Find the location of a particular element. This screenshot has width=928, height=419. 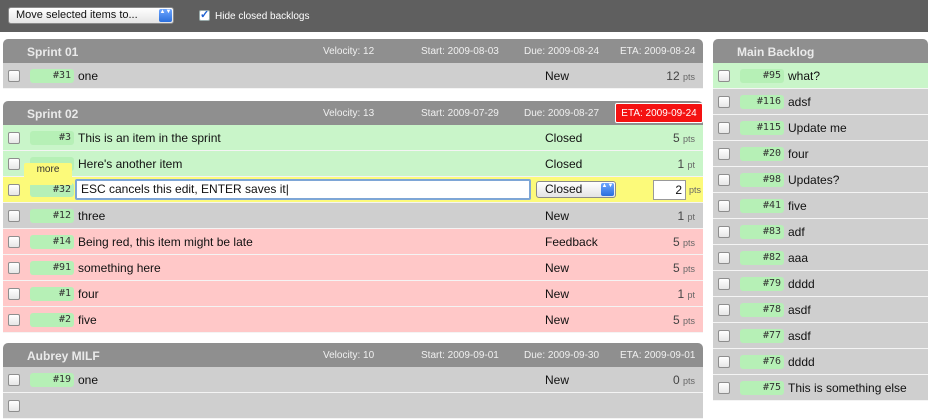

backlog-item: #2 five New 5 pts is located at coordinates (353, 320).